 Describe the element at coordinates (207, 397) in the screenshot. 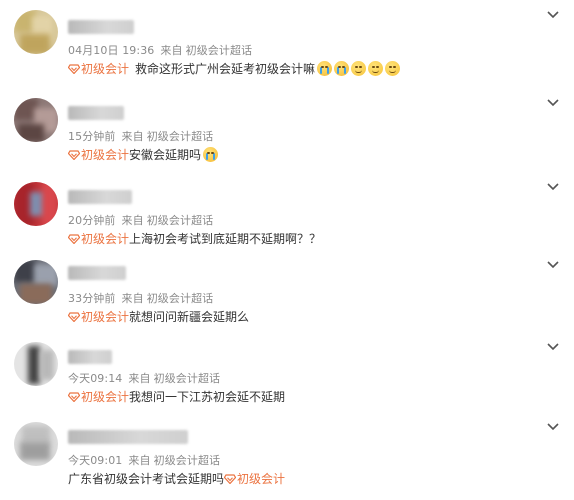

I see `post-text: 我想问一下江苏初会延不延期` at that location.